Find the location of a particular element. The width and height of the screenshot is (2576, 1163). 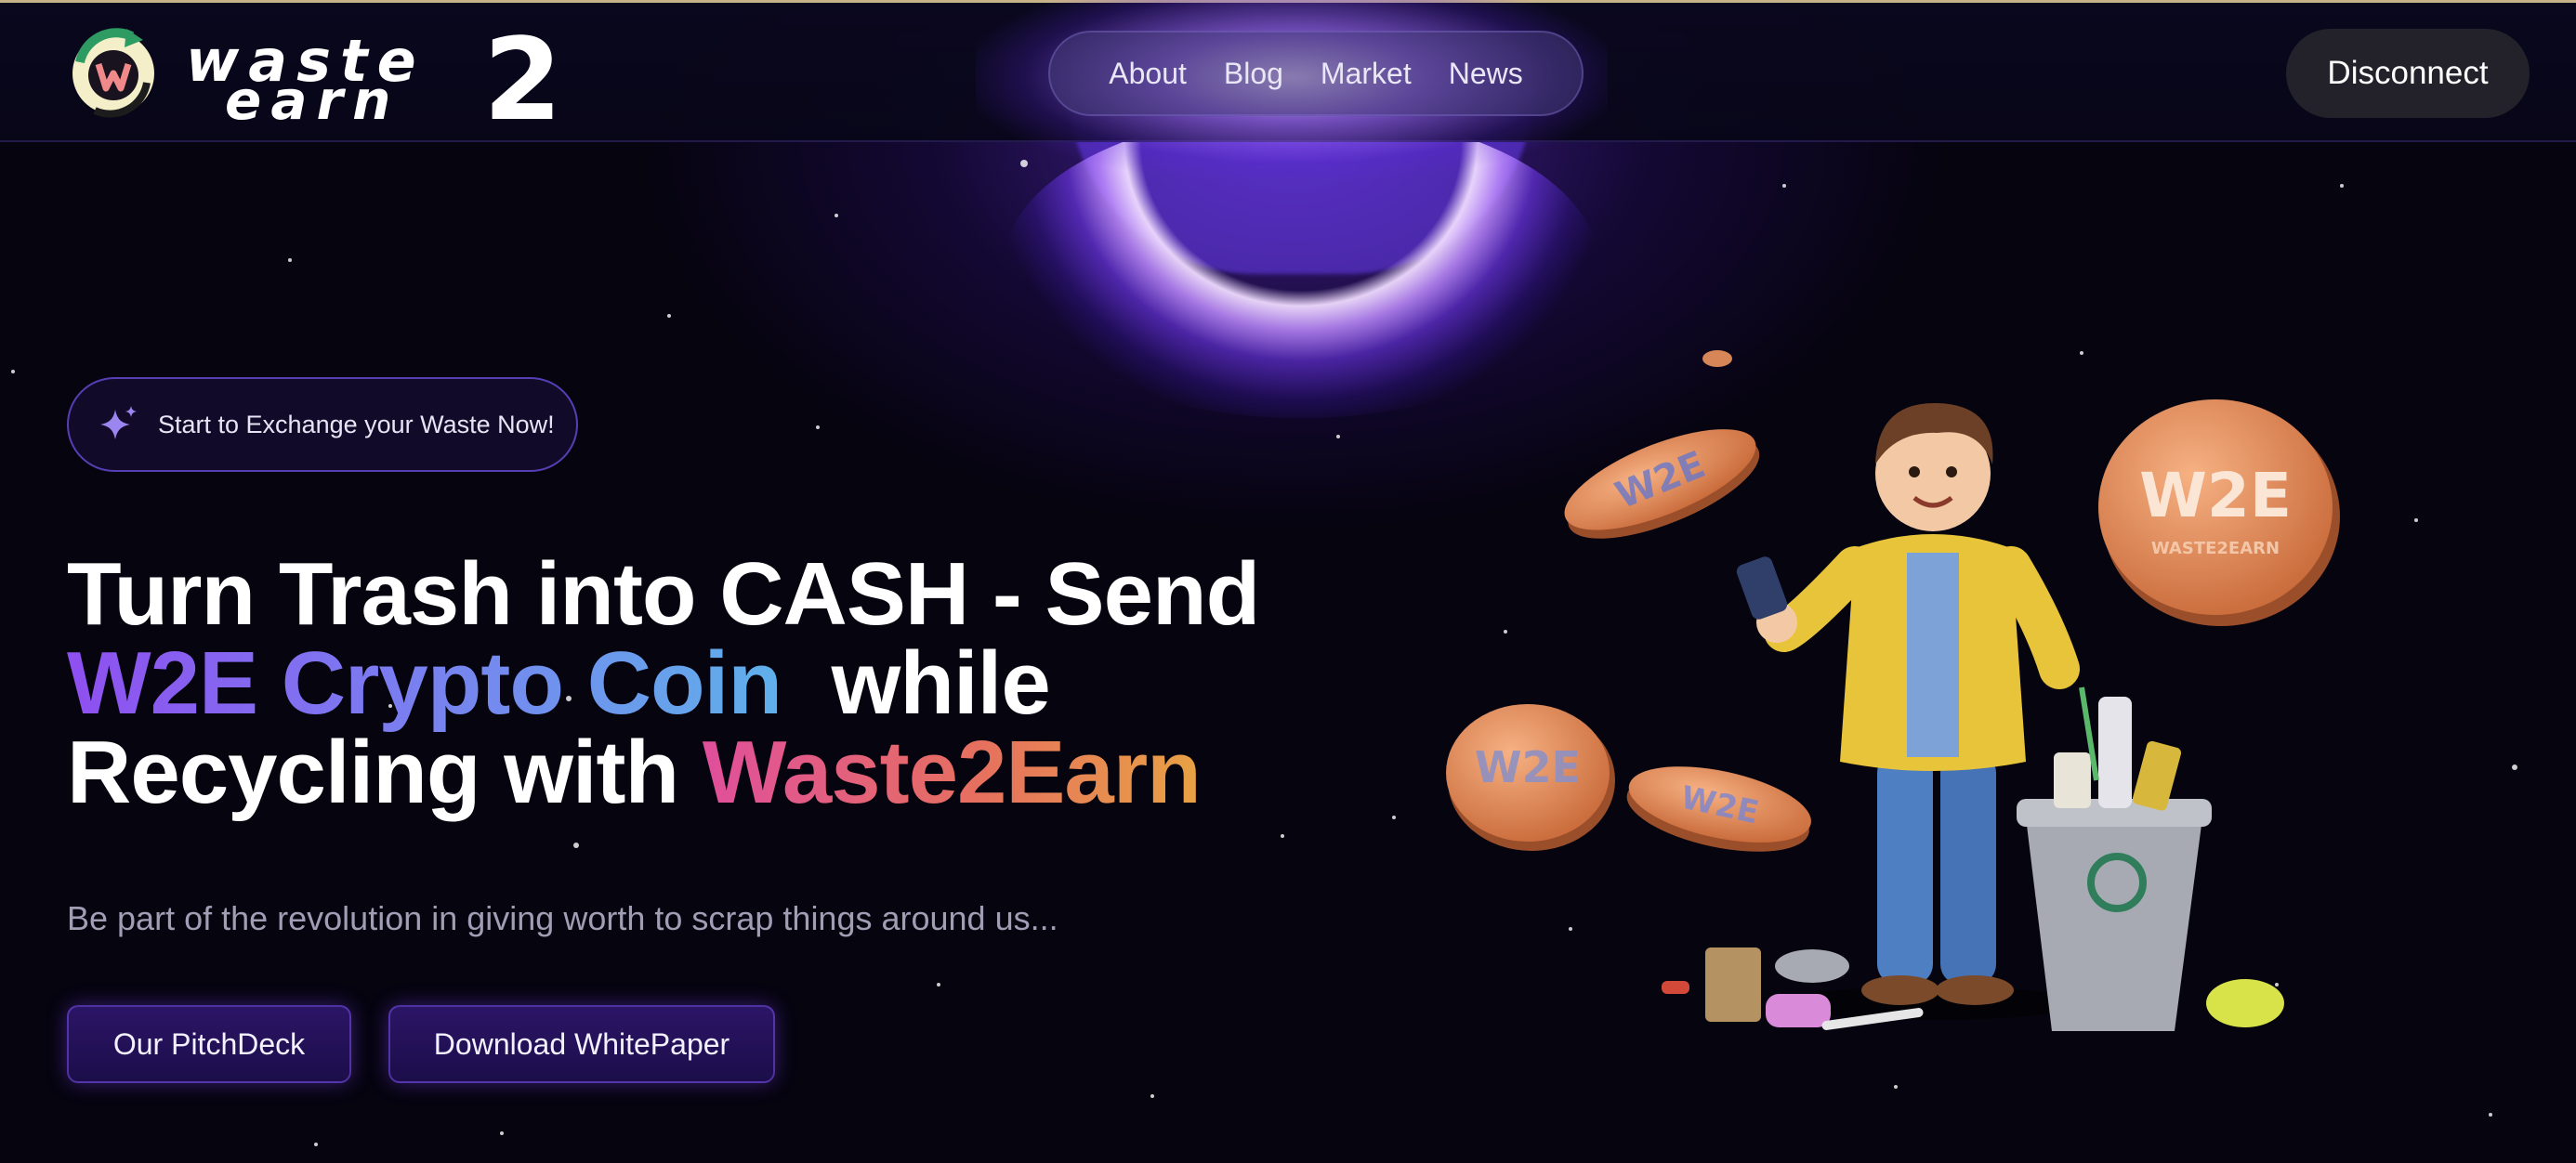

coin-small is located at coordinates (1717, 358).